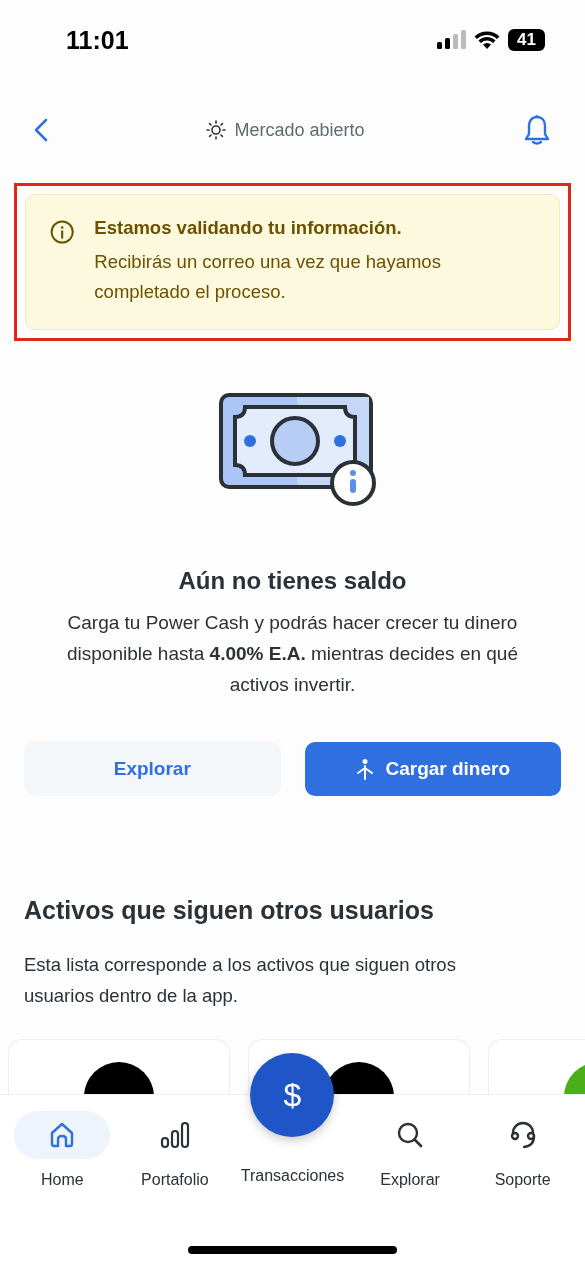  What do you see at coordinates (522, 1188) in the screenshot?
I see `nav-tab: Soporte` at bounding box center [522, 1188].